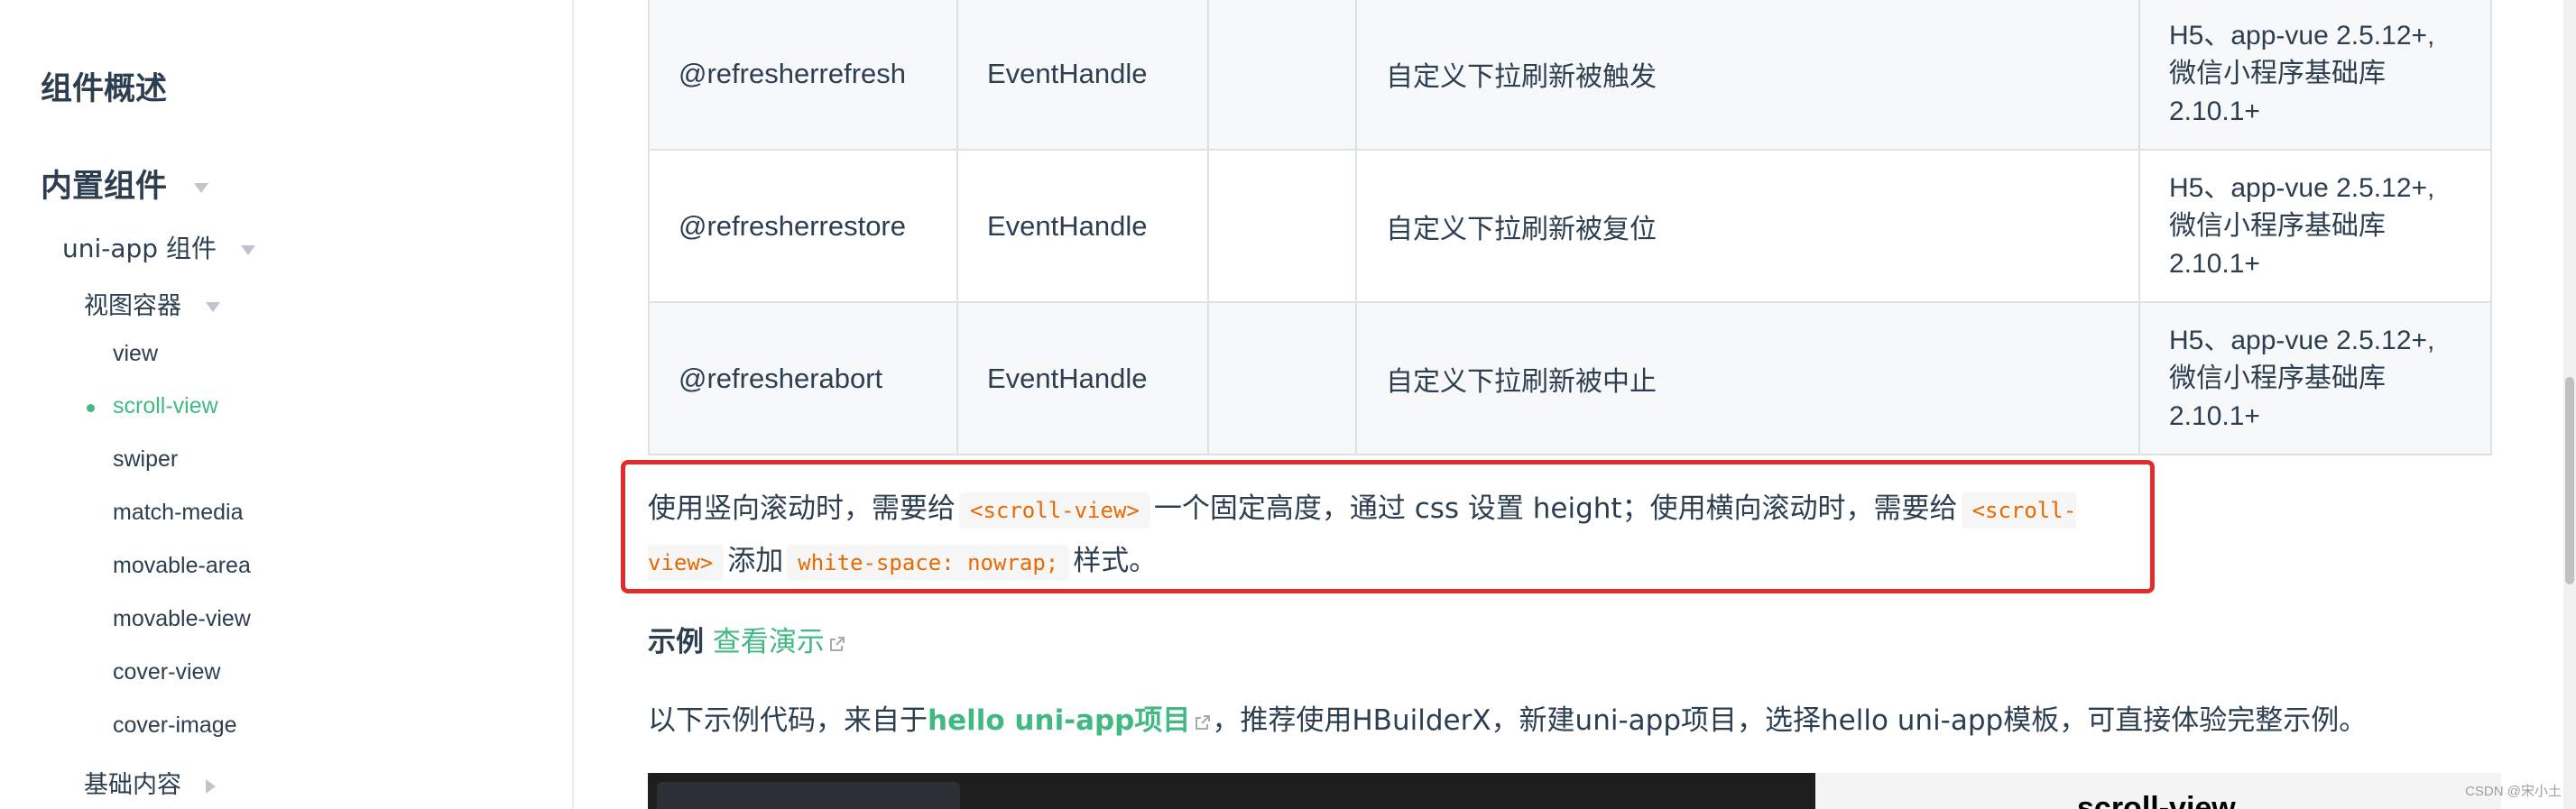 This screenshot has height=809, width=2576. Describe the element at coordinates (145, 459) in the screenshot. I see `sidebar-item-swiper: swiper` at that location.